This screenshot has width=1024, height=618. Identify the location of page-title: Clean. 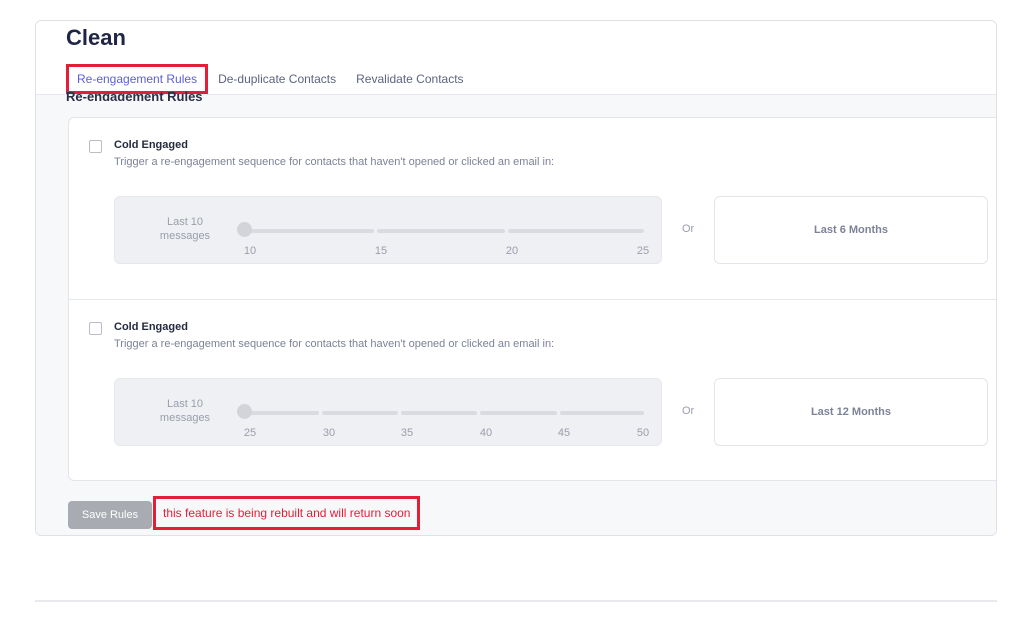
(96, 37).